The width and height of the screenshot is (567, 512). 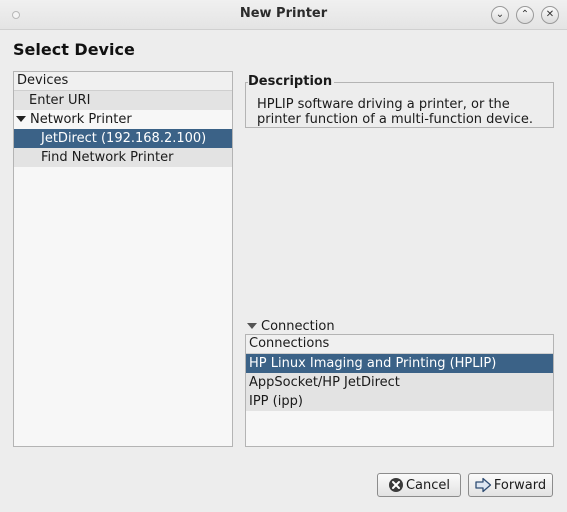 I want to click on device-item-jetdirect: JetDirect (192.168.2.100), so click(x=123, y=138).